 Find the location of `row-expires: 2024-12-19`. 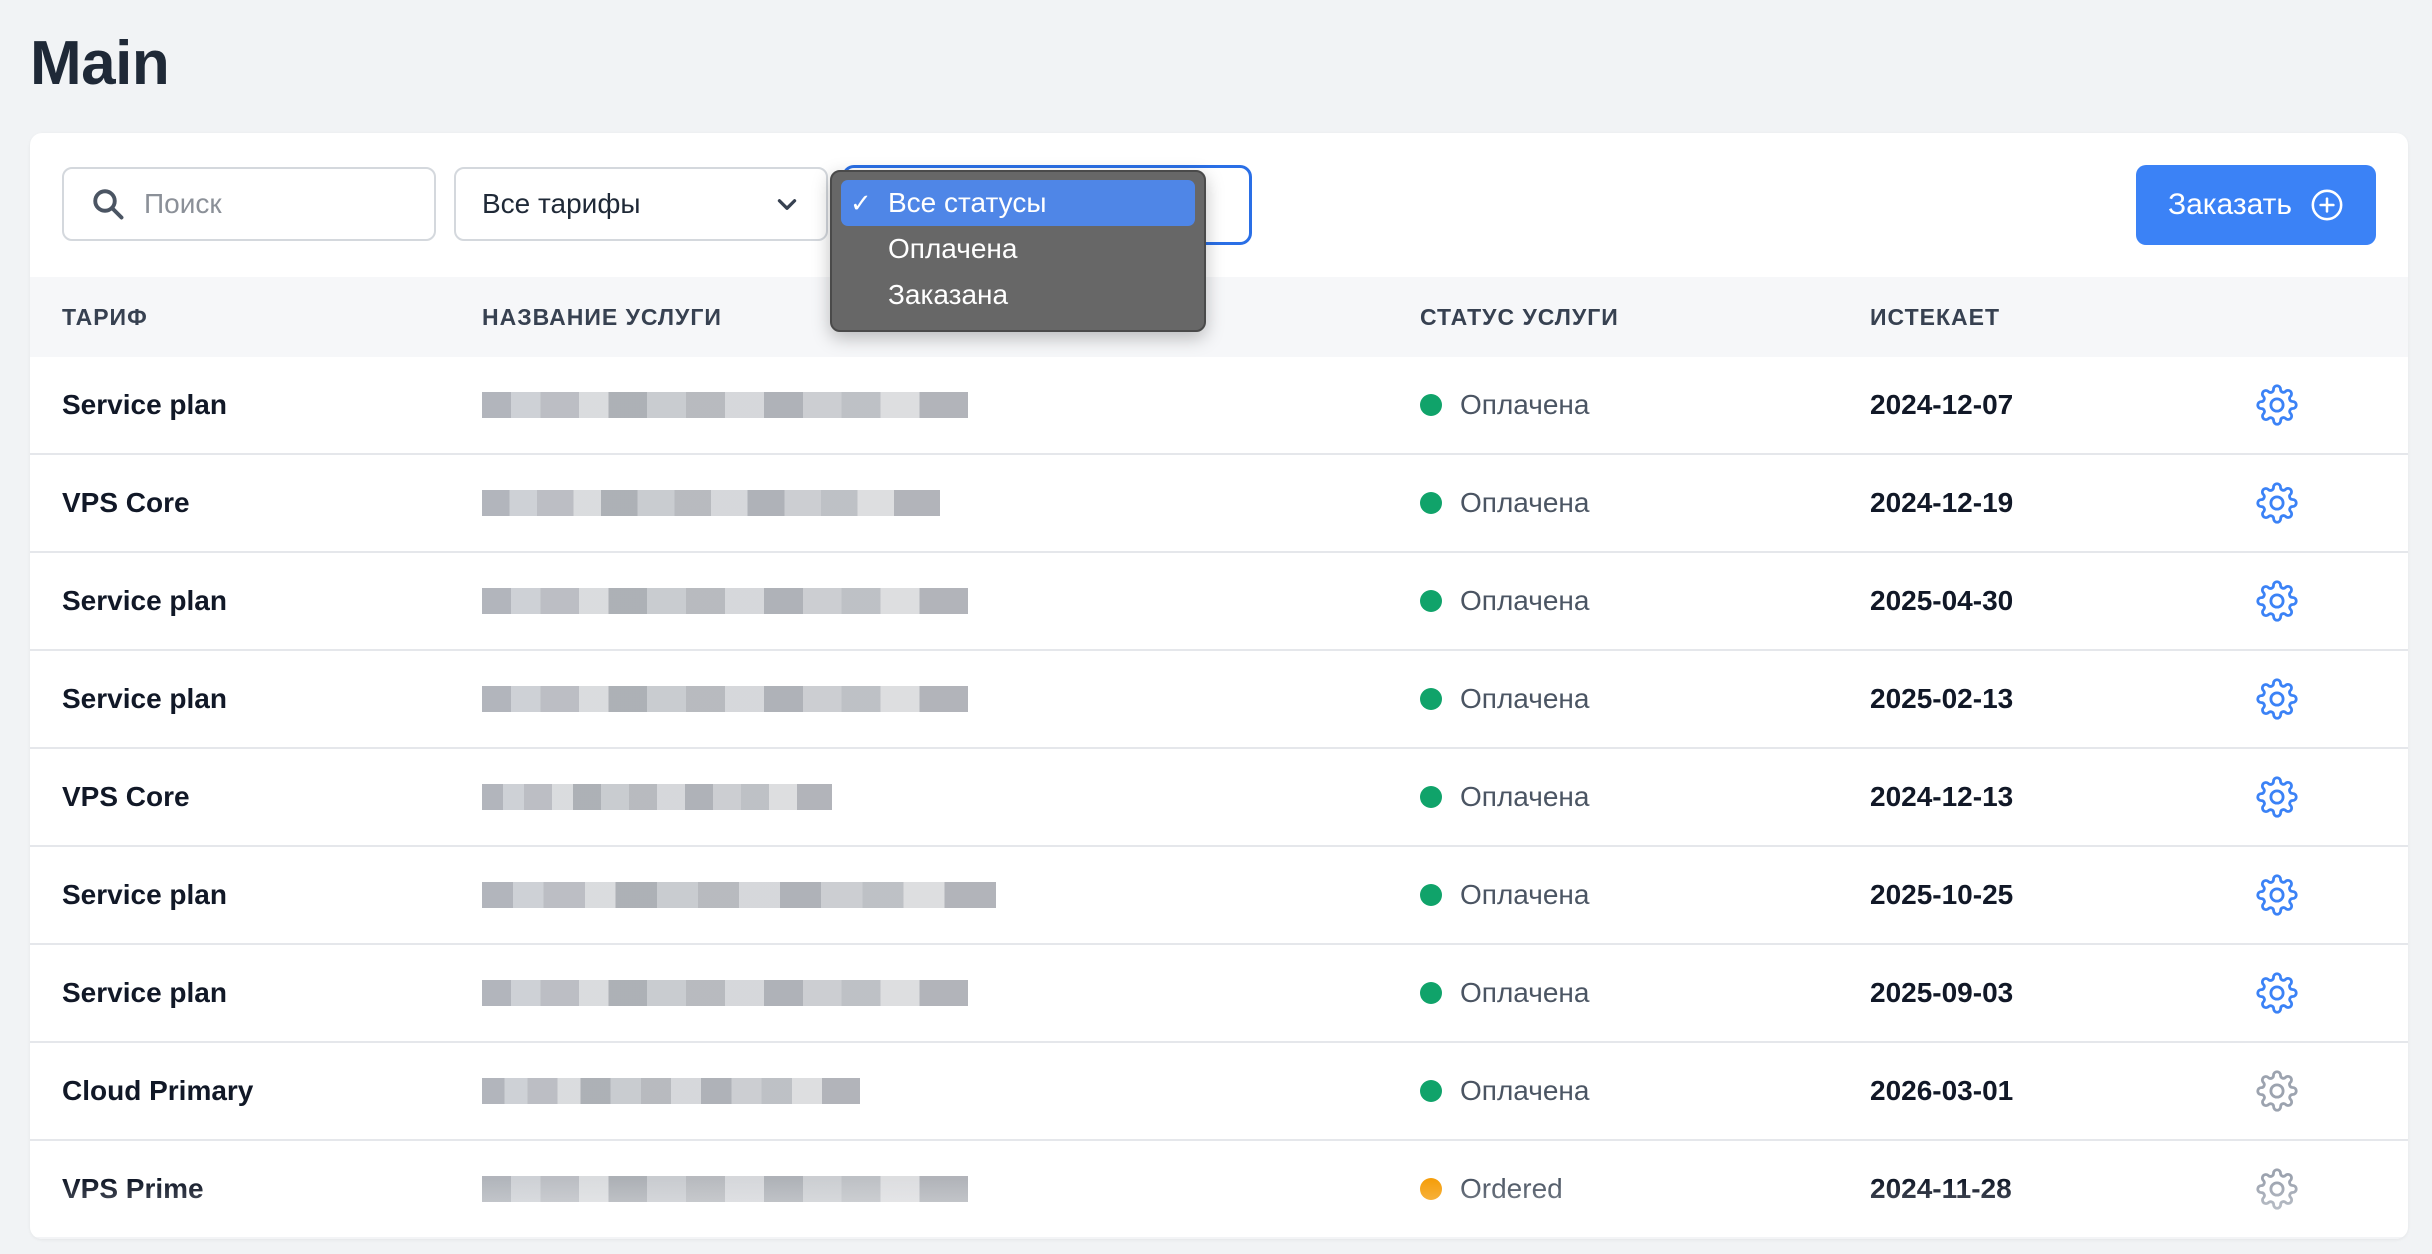

row-expires: 2024-12-19 is located at coordinates (1942, 502).